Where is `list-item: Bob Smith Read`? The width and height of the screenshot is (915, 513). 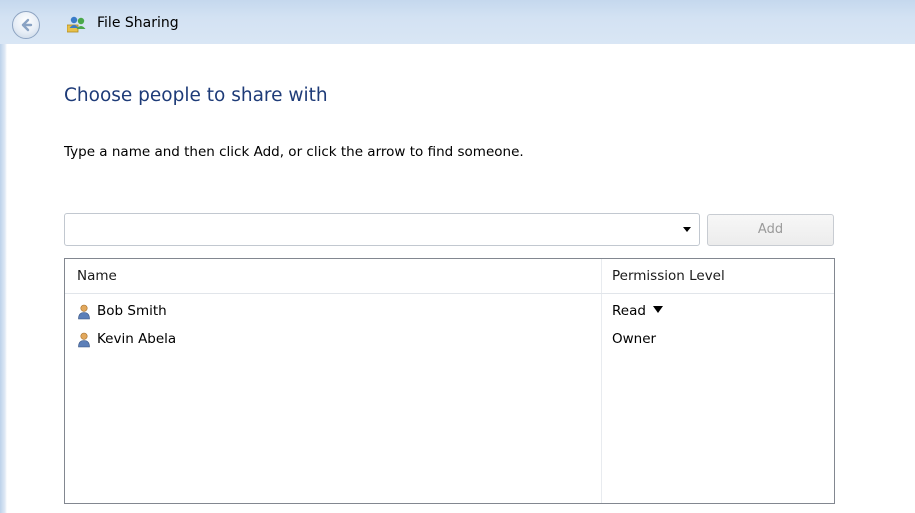
list-item: Bob Smith Read is located at coordinates (449, 312).